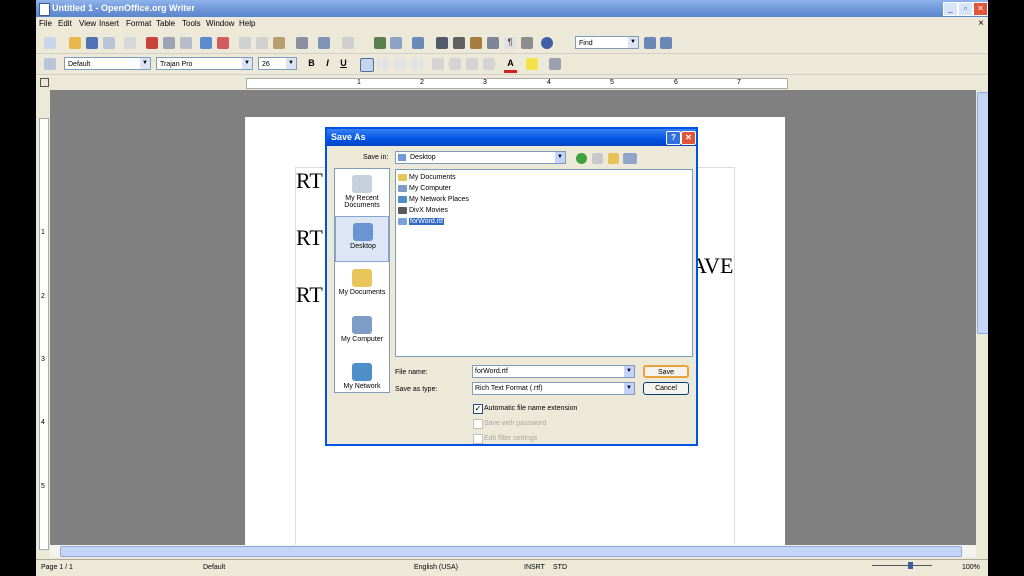 The width and height of the screenshot is (1024, 576). I want to click on menu-help: Help, so click(247, 23).